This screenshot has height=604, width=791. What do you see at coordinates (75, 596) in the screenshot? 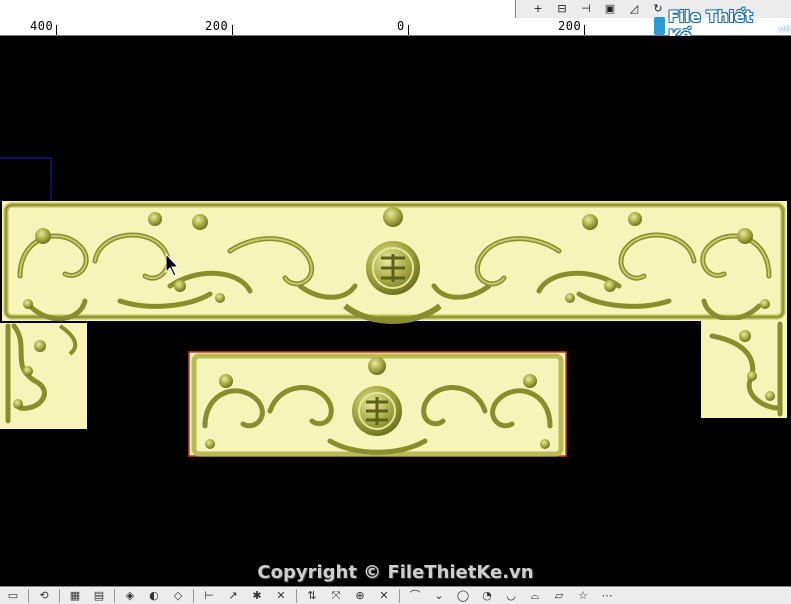
I see `grid-icon: ▦` at bounding box center [75, 596].